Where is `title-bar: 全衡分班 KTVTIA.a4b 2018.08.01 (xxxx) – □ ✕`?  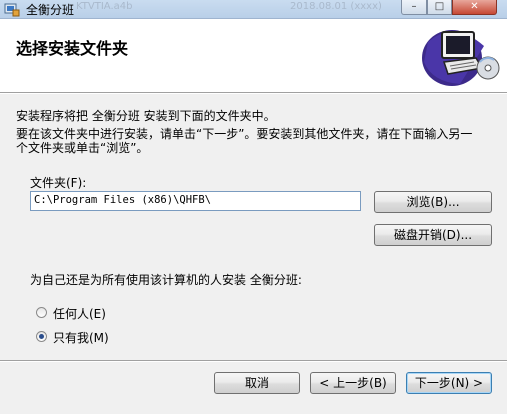
title-bar: 全衡分班 KTVTIA.a4b 2018.08.01 (xxxx) – □ ✕ is located at coordinates (253, 9).